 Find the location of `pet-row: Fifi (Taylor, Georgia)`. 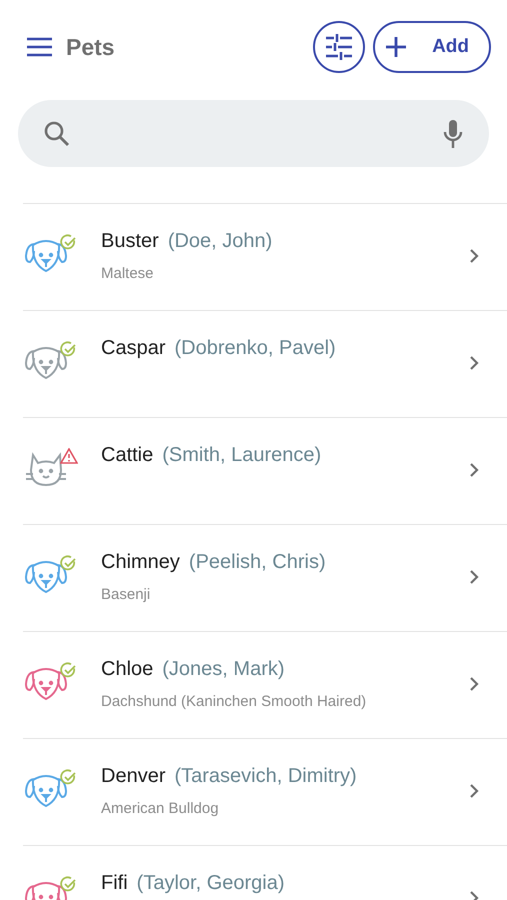

pet-row: Fifi (Taylor, Georgia) is located at coordinates (265, 873).